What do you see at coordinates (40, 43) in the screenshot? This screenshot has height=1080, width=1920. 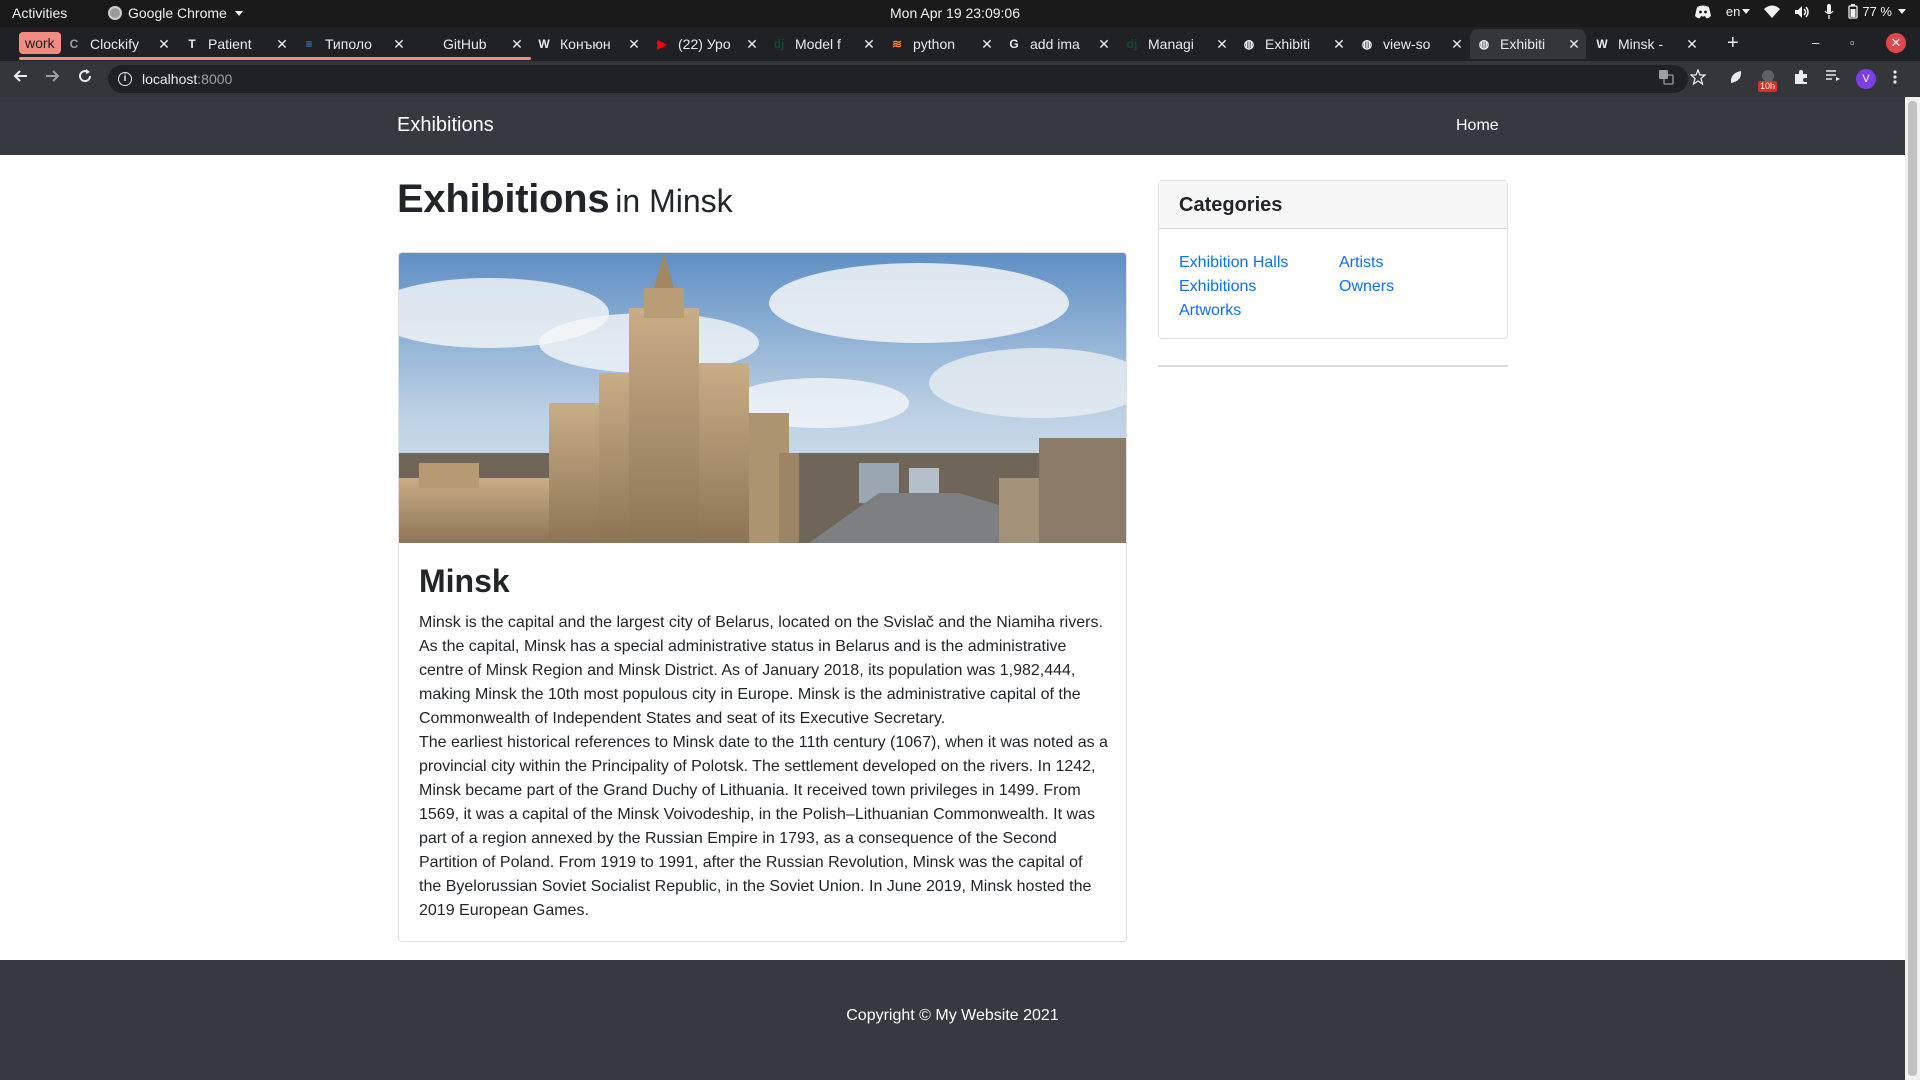 I see `tab-group-chip: work` at bounding box center [40, 43].